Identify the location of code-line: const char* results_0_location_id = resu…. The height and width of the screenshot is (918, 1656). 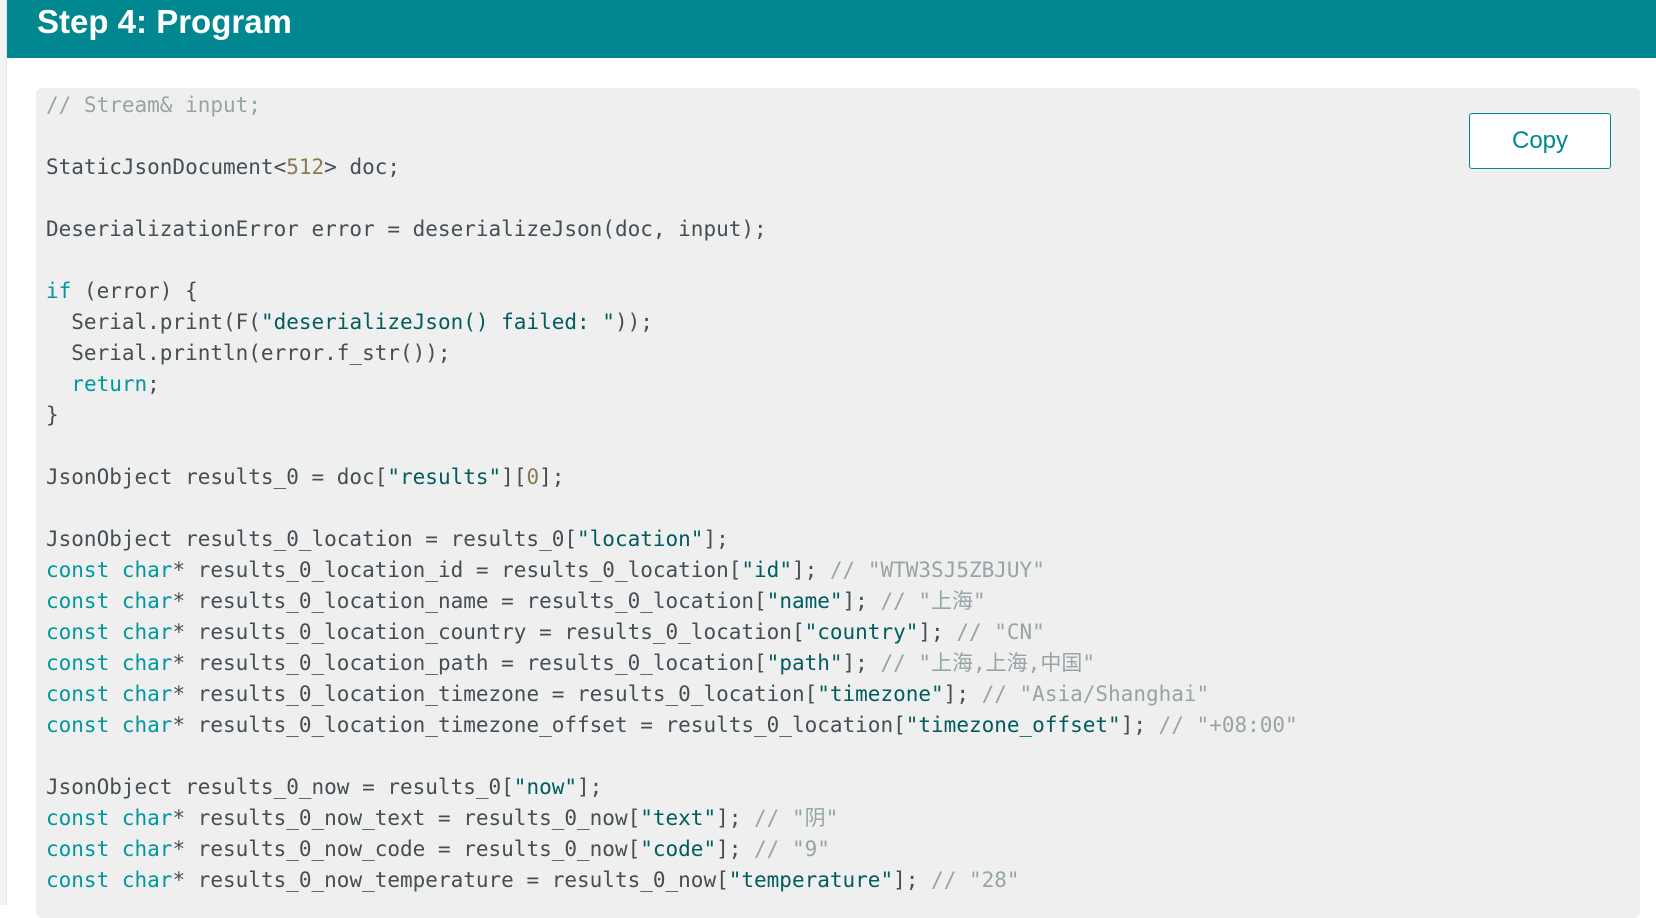
(672, 570).